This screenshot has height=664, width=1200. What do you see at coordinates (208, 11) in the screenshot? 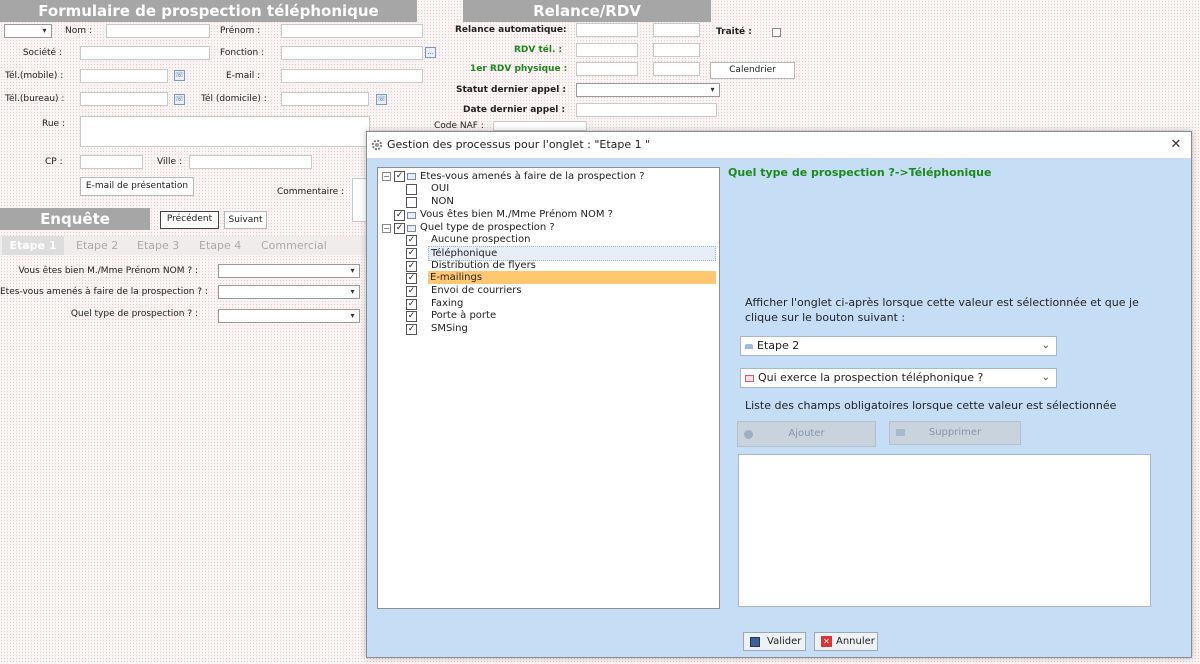
I see `form-banner: Formulaire de prospection téléphonique` at bounding box center [208, 11].